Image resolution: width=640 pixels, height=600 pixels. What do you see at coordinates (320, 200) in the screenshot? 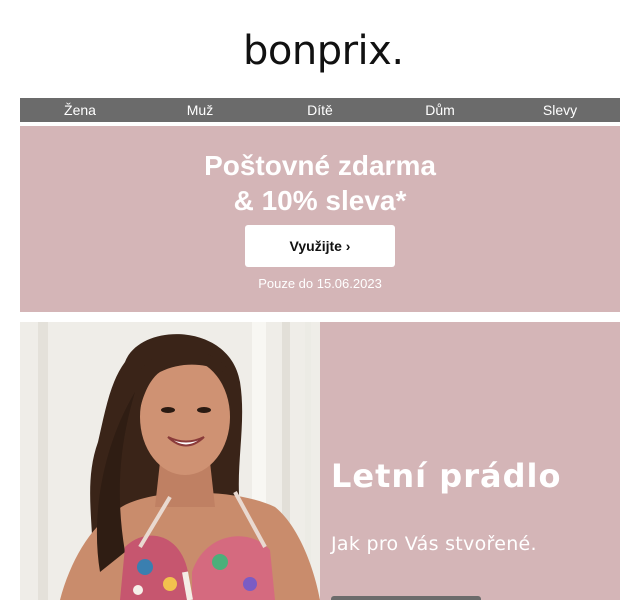
I see `promo-title-line2: & 10% sleva*` at bounding box center [320, 200].